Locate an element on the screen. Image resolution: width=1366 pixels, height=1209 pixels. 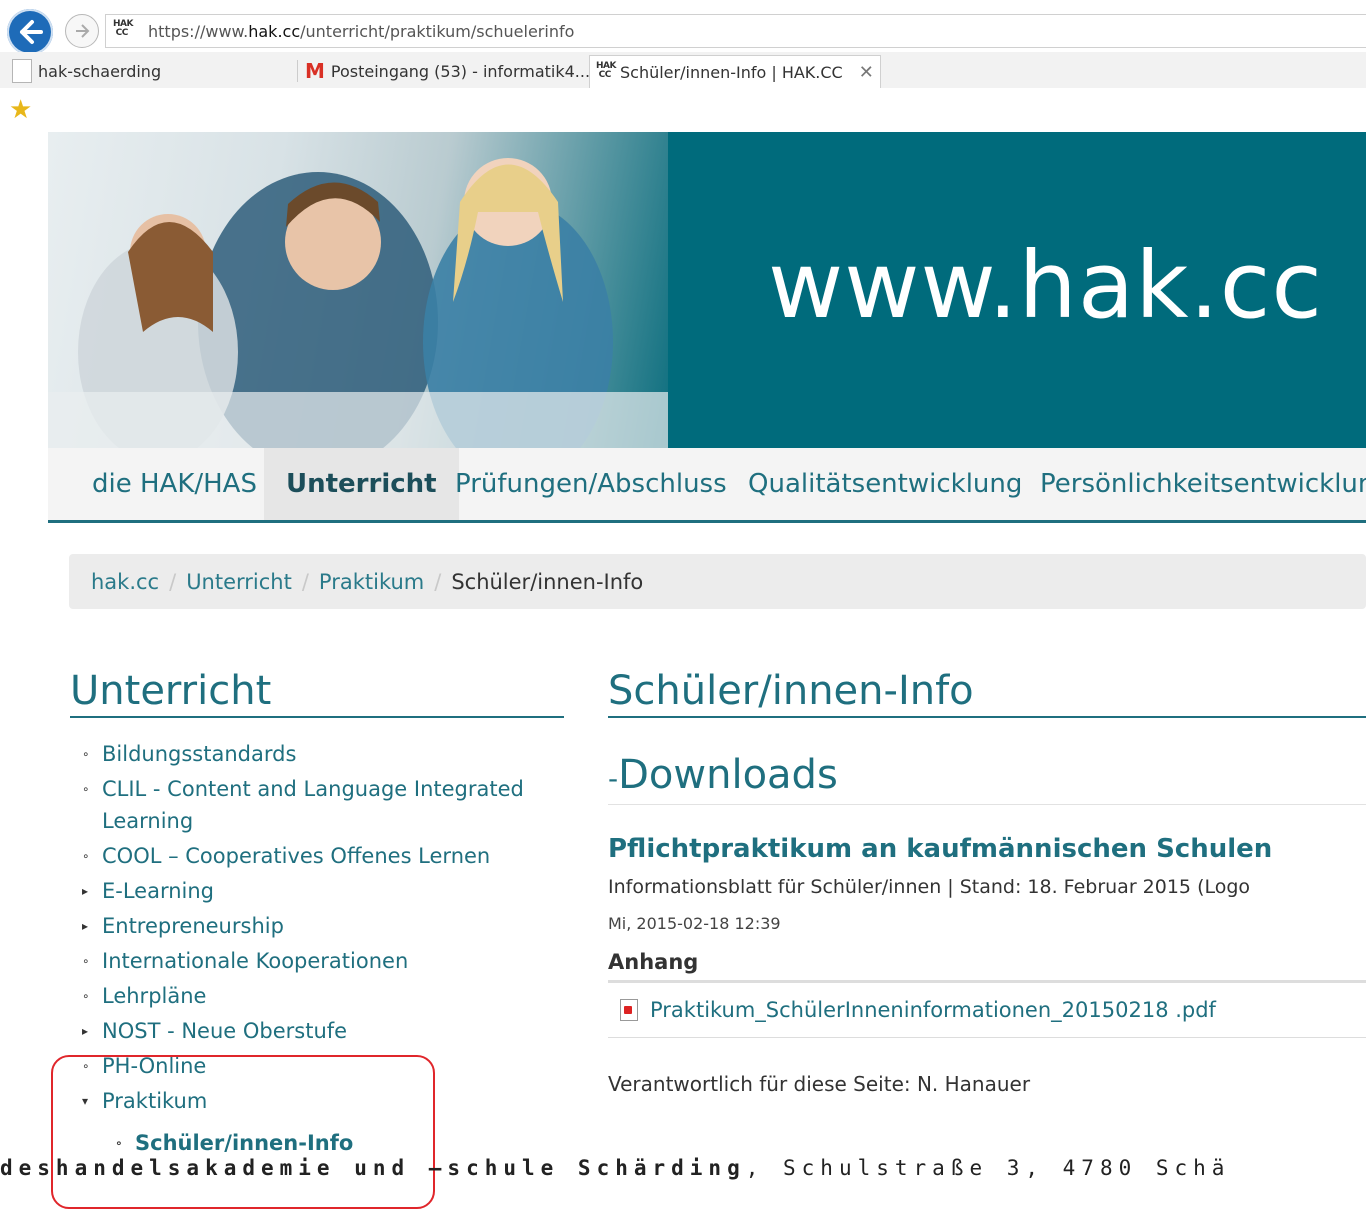
downloads-heading: -Downloads is located at coordinates (987, 778).